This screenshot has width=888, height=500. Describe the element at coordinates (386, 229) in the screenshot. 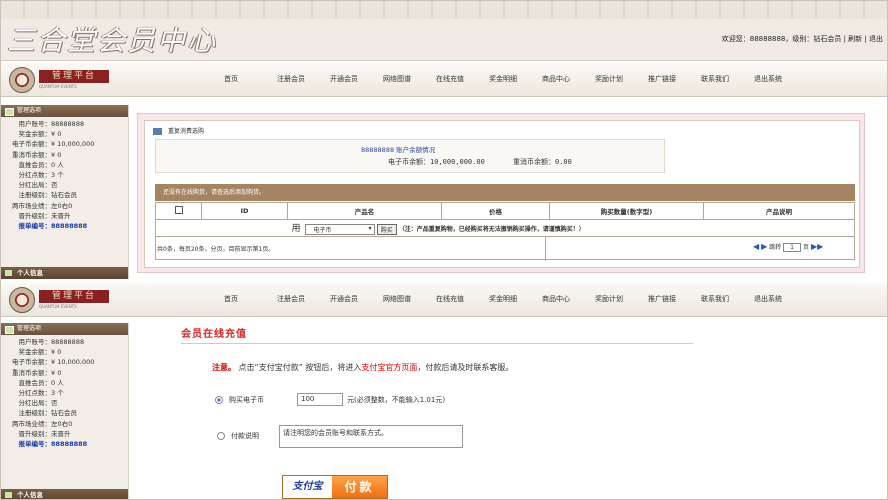

I see `buy-button: 购买` at that location.